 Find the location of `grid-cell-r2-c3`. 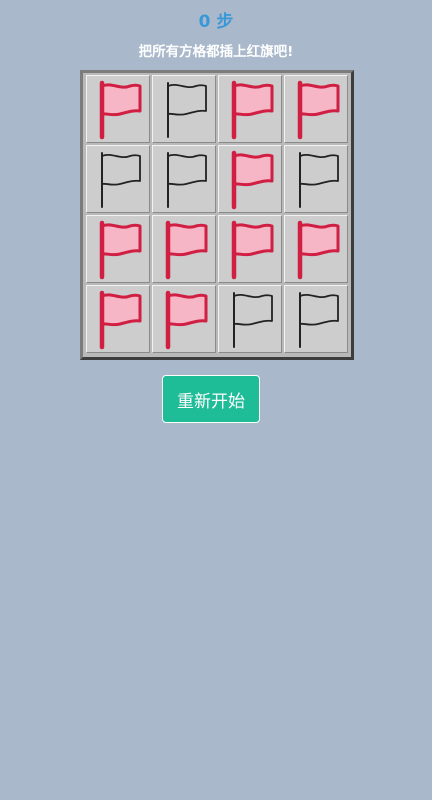

grid-cell-r2-c3 is located at coordinates (250, 179).